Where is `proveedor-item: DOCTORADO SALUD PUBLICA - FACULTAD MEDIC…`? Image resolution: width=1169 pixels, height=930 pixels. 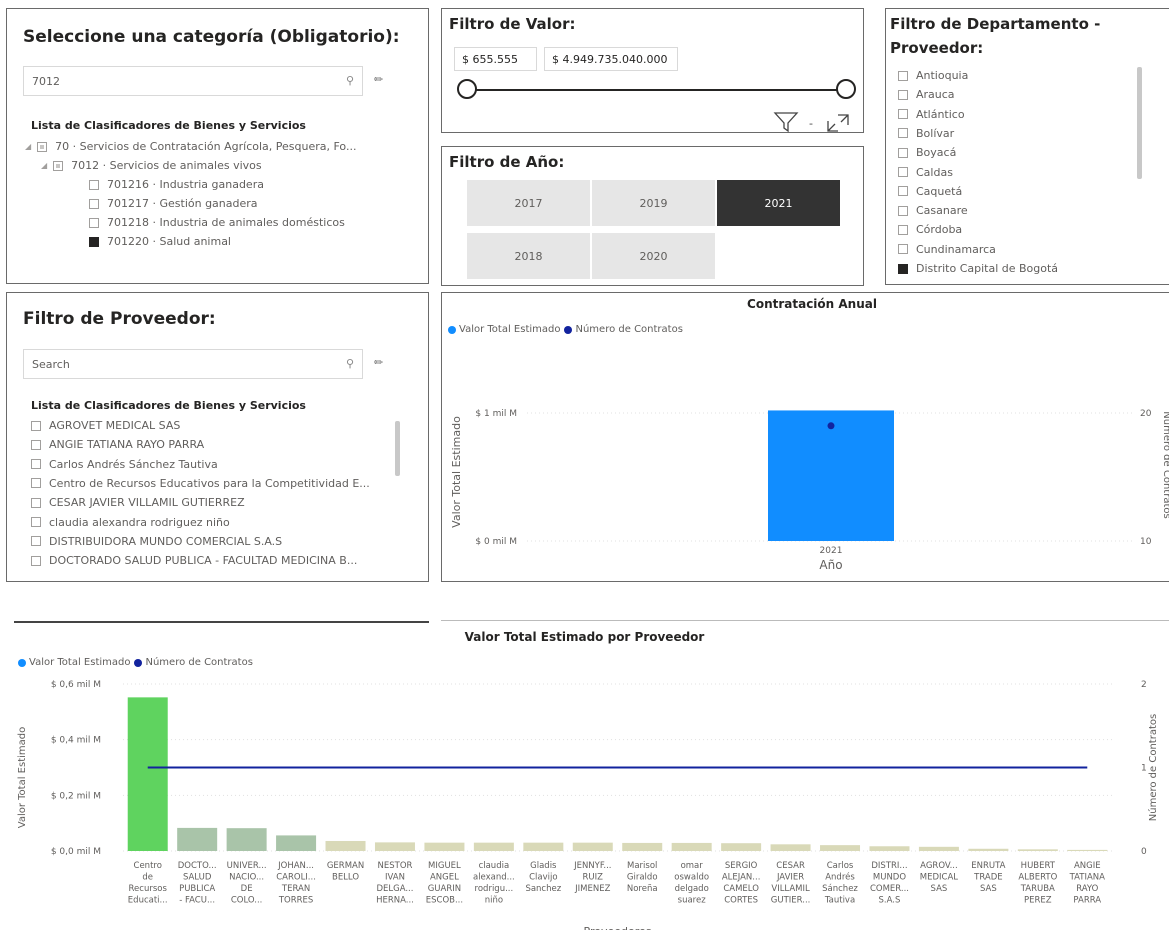 proveedor-item: DOCTORADO SALUD PUBLICA - FACULTAD MEDIC… is located at coordinates (194, 560).